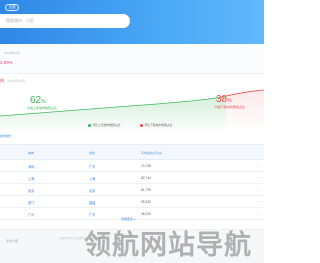 The image size is (320, 263). Describe the element at coordinates (132, 190) in the screenshot. I see `table-row: 北京 北京 61,739 ›` at that location.